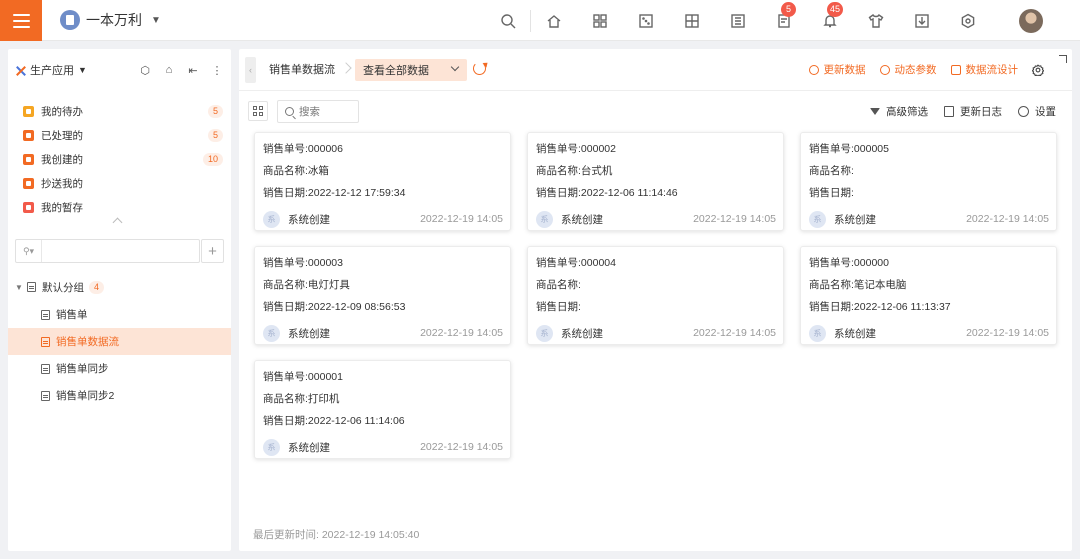  Describe the element at coordinates (302, 70) in the screenshot. I see `breadcrumb: 销售单数据流` at that location.